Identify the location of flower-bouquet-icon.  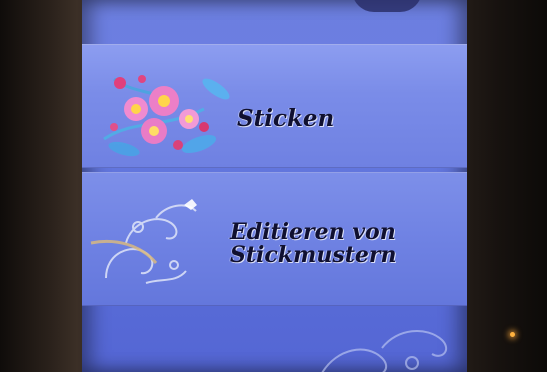
(166, 116).